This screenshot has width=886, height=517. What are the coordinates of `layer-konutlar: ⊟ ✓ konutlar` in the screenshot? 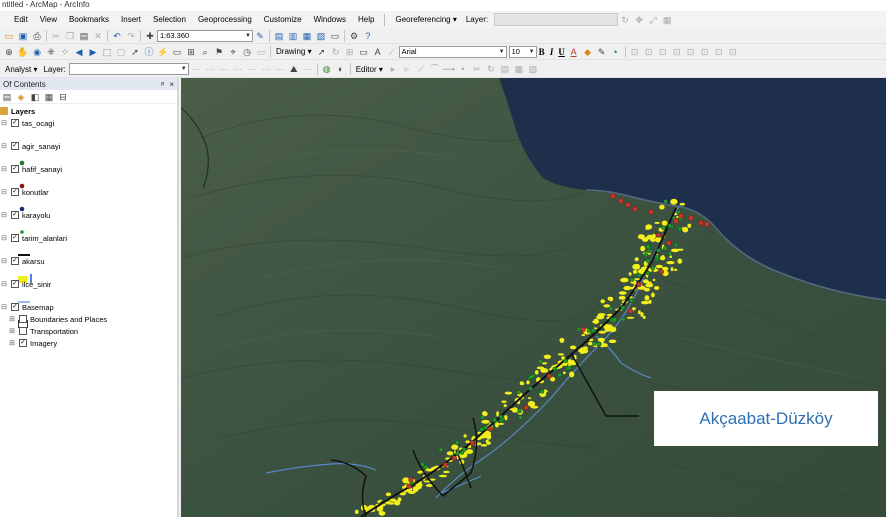 It's located at (24, 192).